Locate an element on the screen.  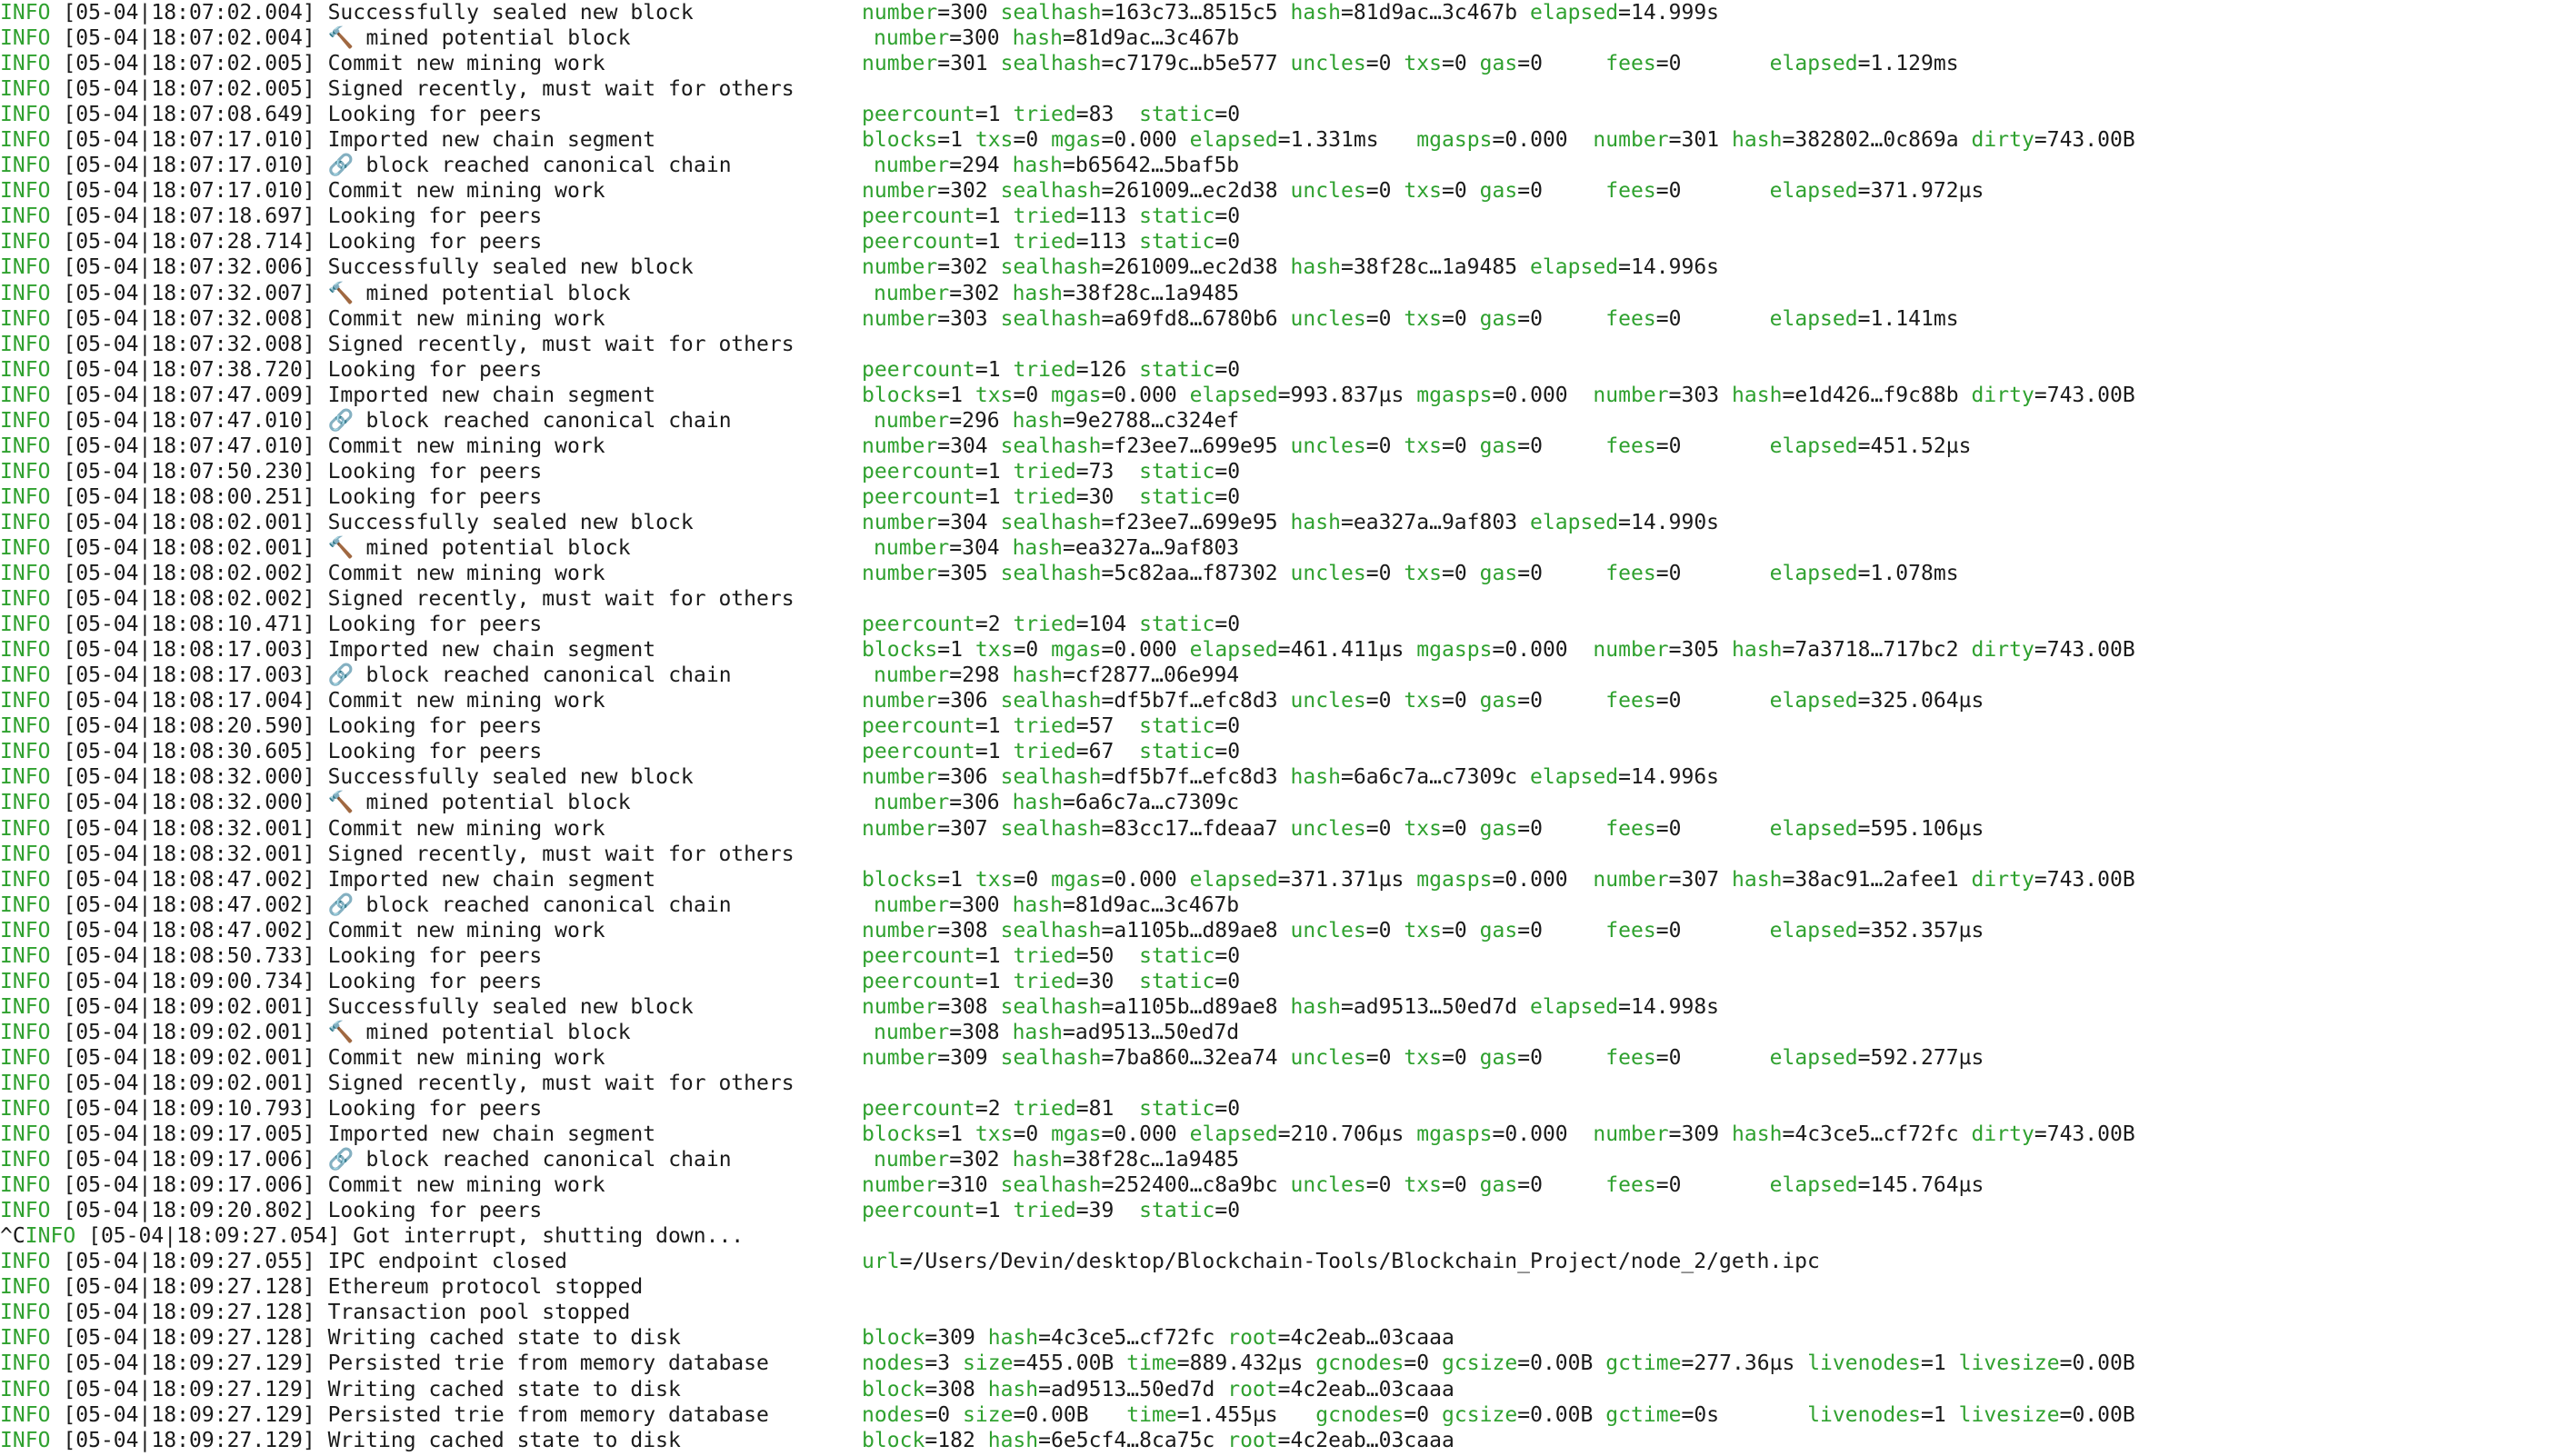
context-key: sealhash is located at coordinates (1051, 64).